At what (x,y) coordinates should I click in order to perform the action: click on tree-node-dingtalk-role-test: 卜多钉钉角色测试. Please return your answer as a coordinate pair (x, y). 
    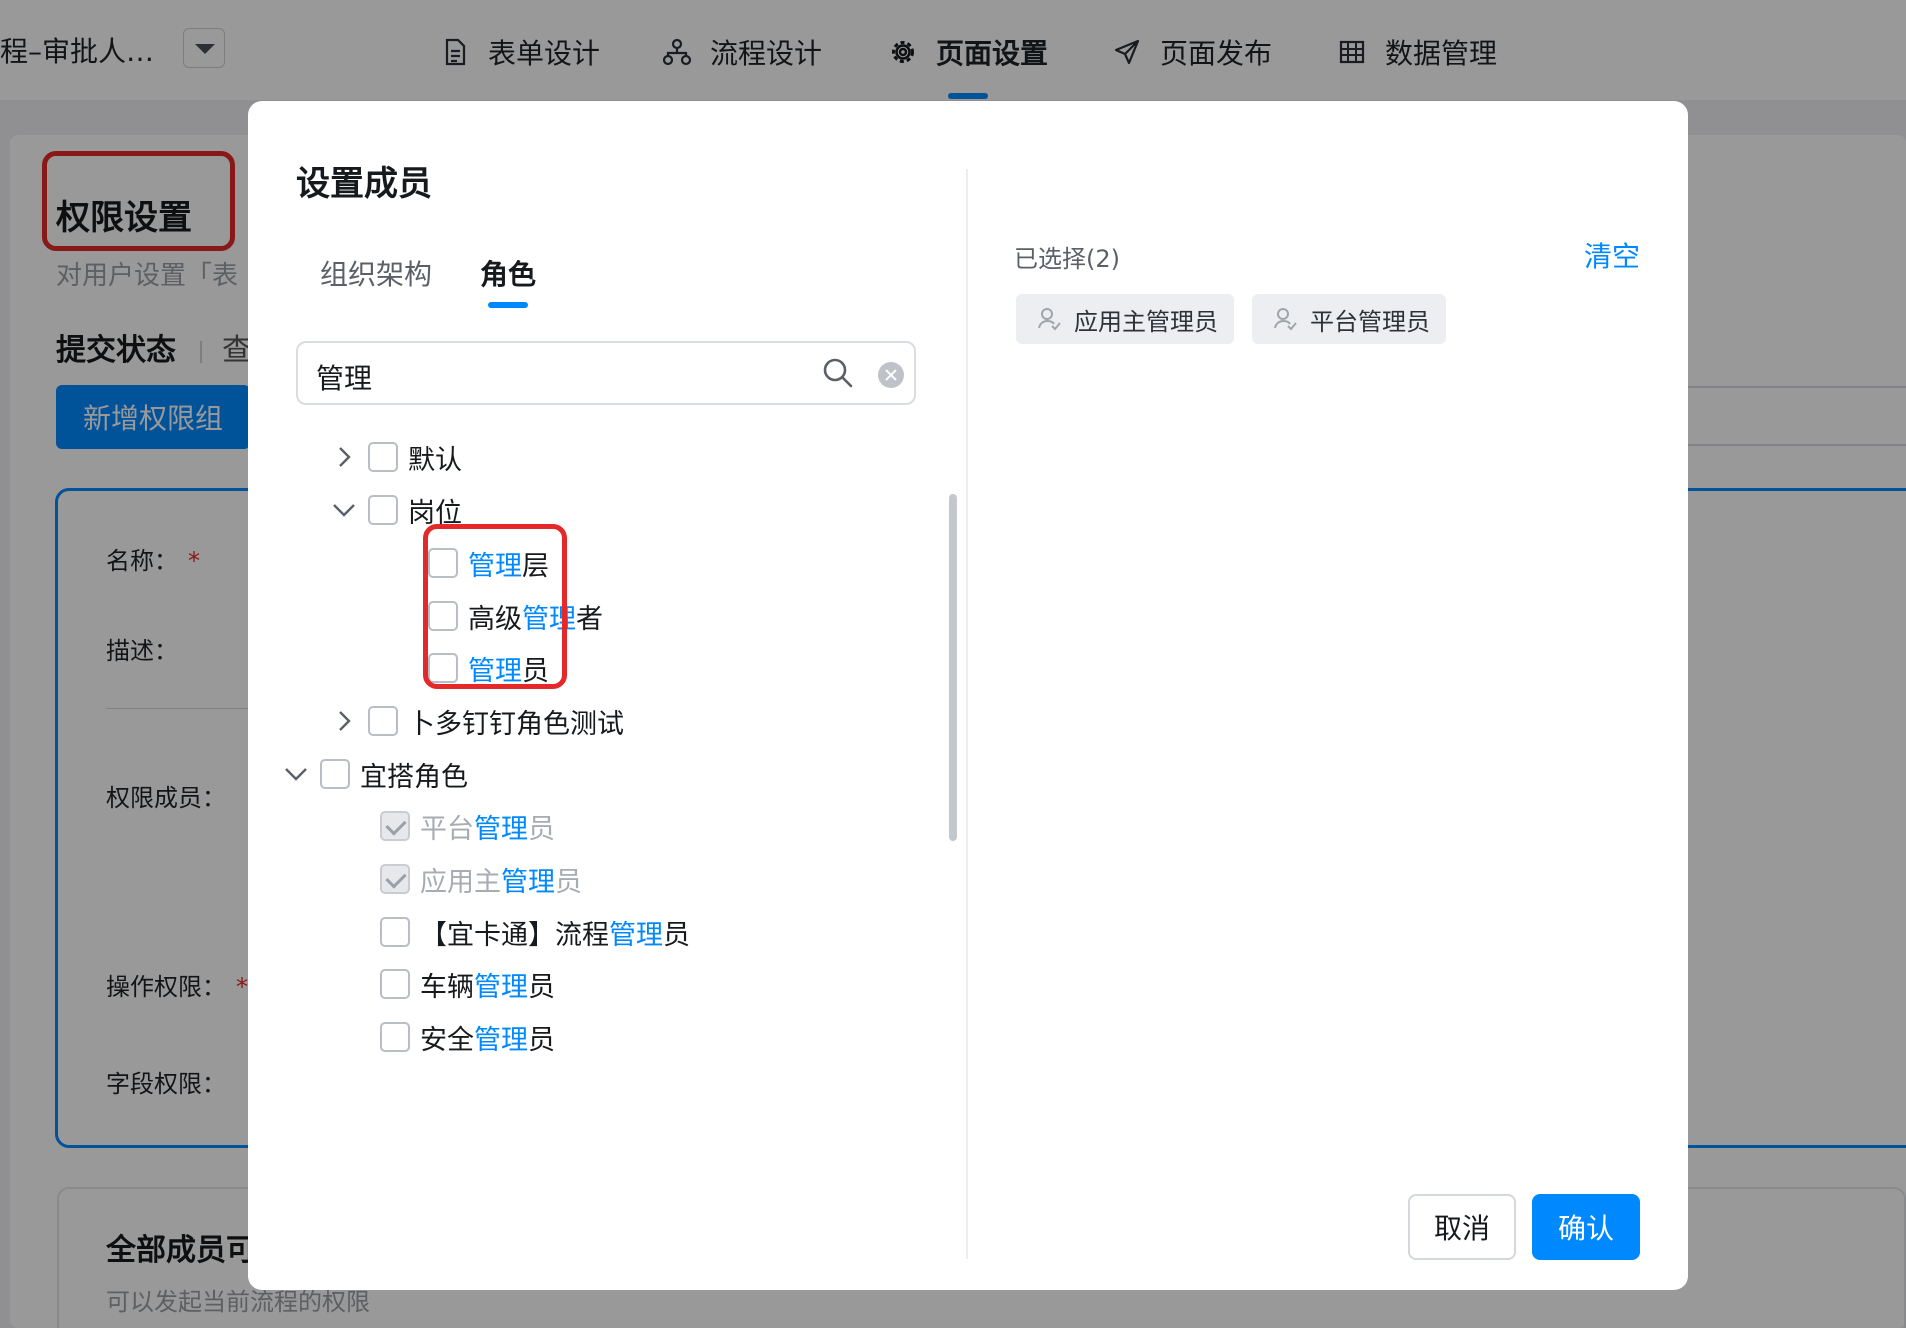
    Looking at the image, I should click on (477, 721).